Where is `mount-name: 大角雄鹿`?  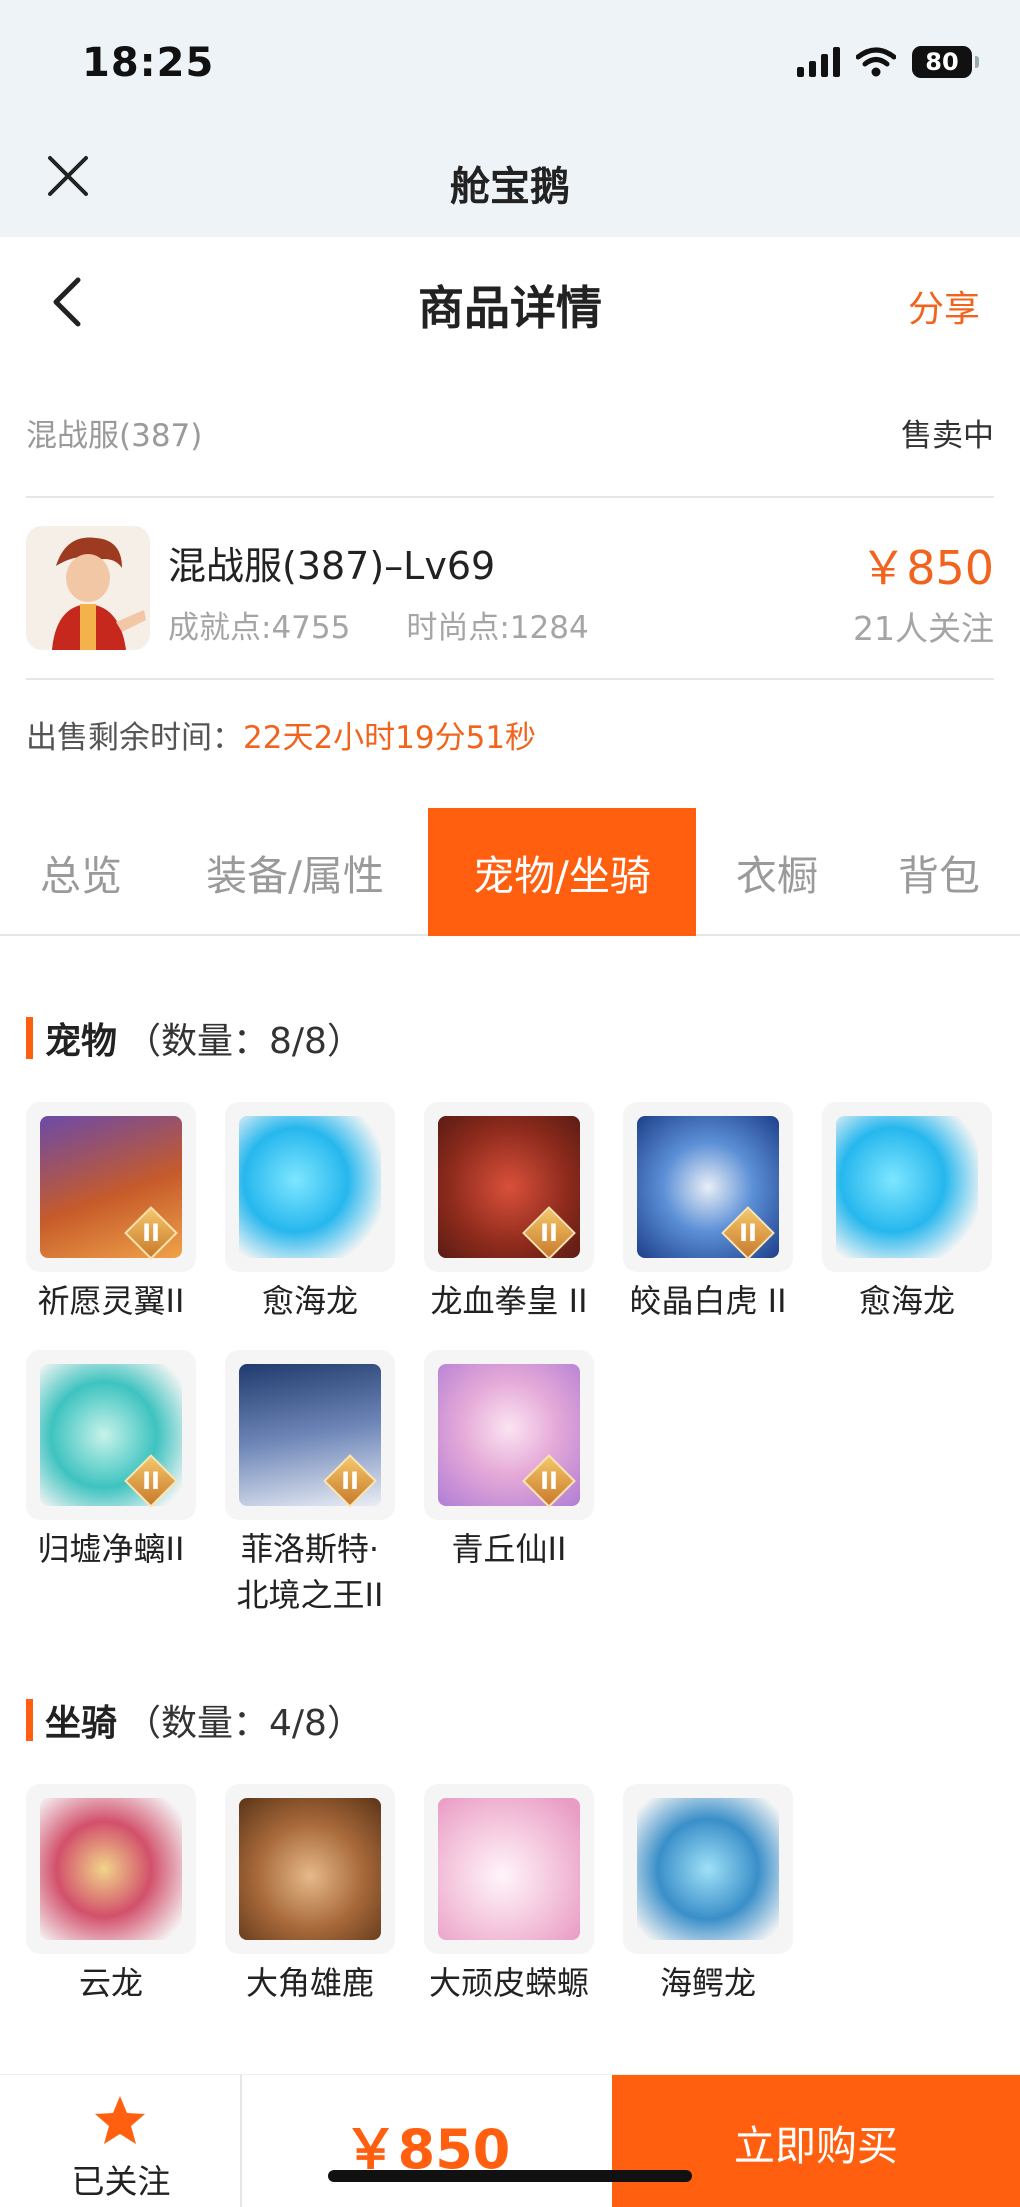 mount-name: 大角雄鹿 is located at coordinates (309, 1983).